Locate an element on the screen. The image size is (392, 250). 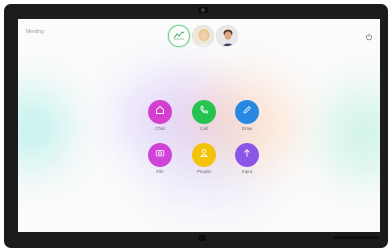
home-icon is located at coordinates (160, 112).